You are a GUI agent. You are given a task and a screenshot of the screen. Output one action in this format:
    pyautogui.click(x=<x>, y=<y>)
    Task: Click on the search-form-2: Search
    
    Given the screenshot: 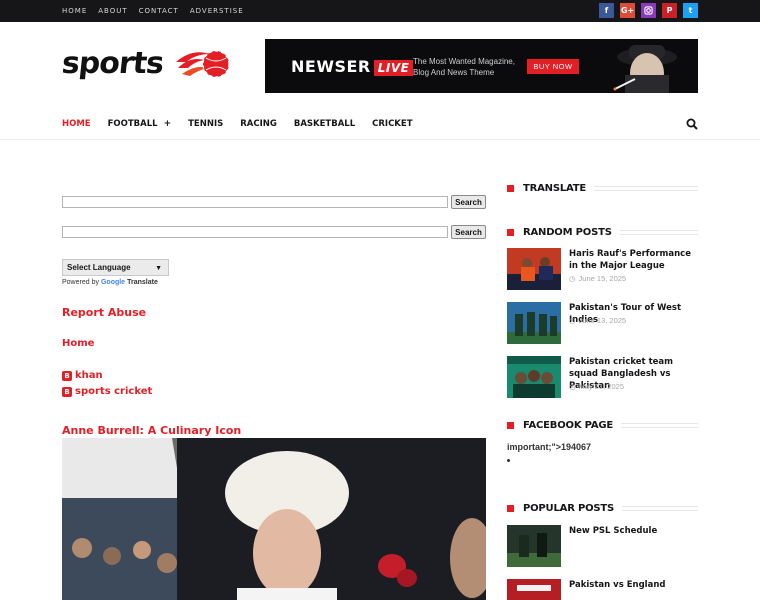 What is the action you would take?
    pyautogui.click(x=274, y=232)
    